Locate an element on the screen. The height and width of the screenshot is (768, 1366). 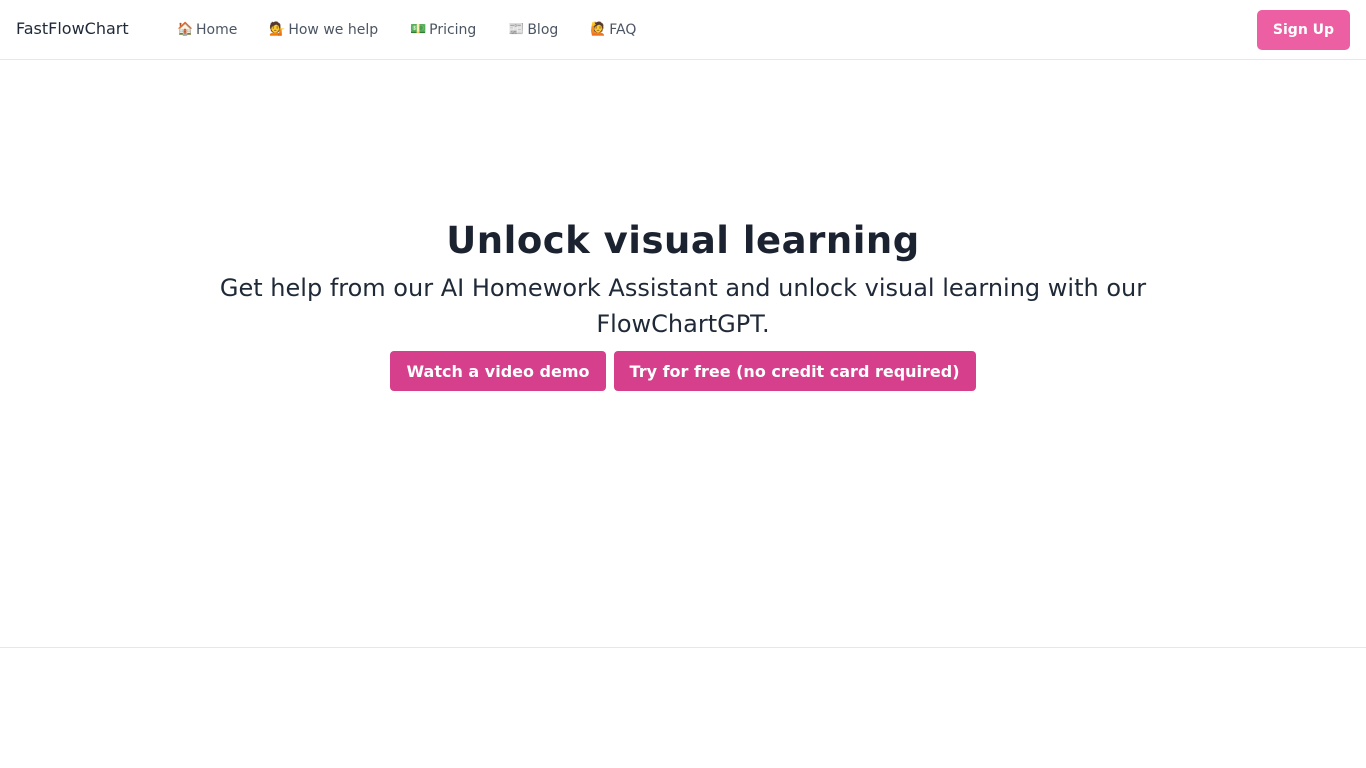
nav-link-faq: 🙋 FAQ is located at coordinates (613, 30).